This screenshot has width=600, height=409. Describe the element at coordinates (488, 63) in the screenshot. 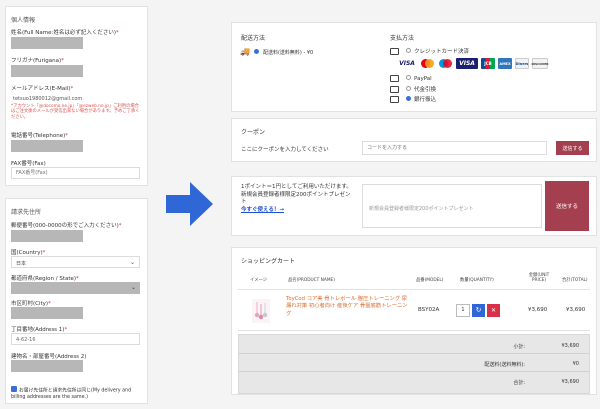

I see `jcb-logo: JCB` at that location.